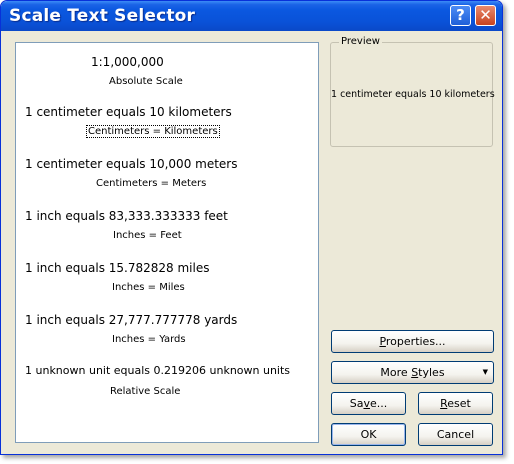 The width and height of the screenshot is (514, 464). I want to click on style-name: Relative Scale, so click(145, 391).